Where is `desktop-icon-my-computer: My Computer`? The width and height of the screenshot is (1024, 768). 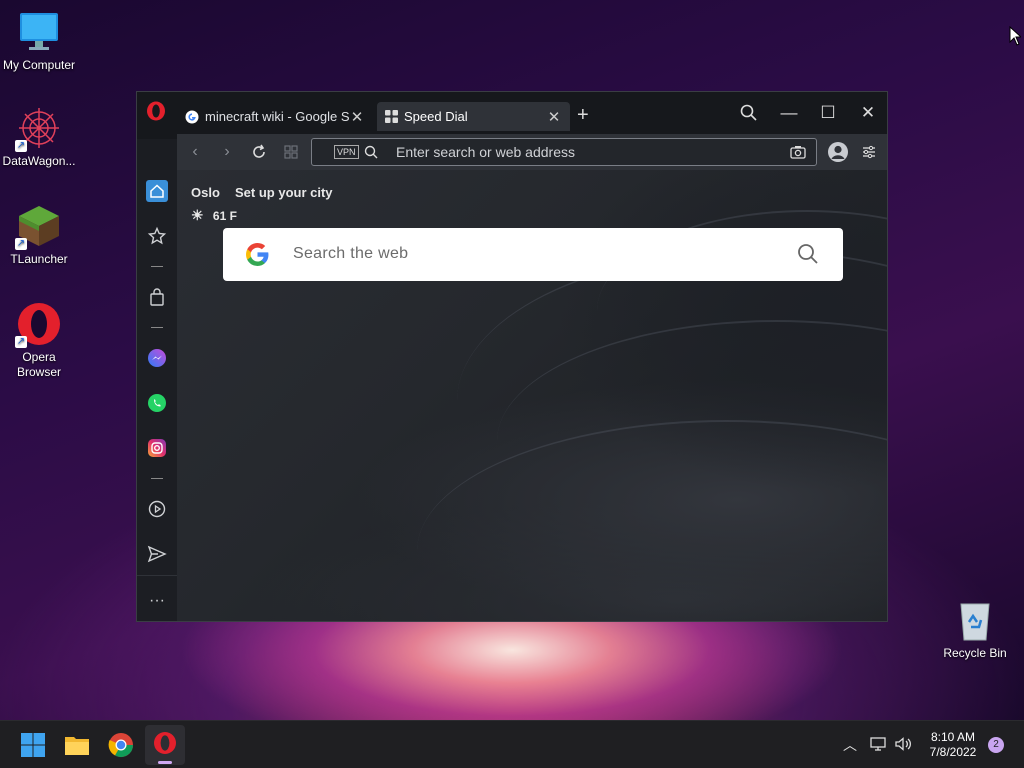 desktop-icon-my-computer: My Computer is located at coordinates (39, 41).